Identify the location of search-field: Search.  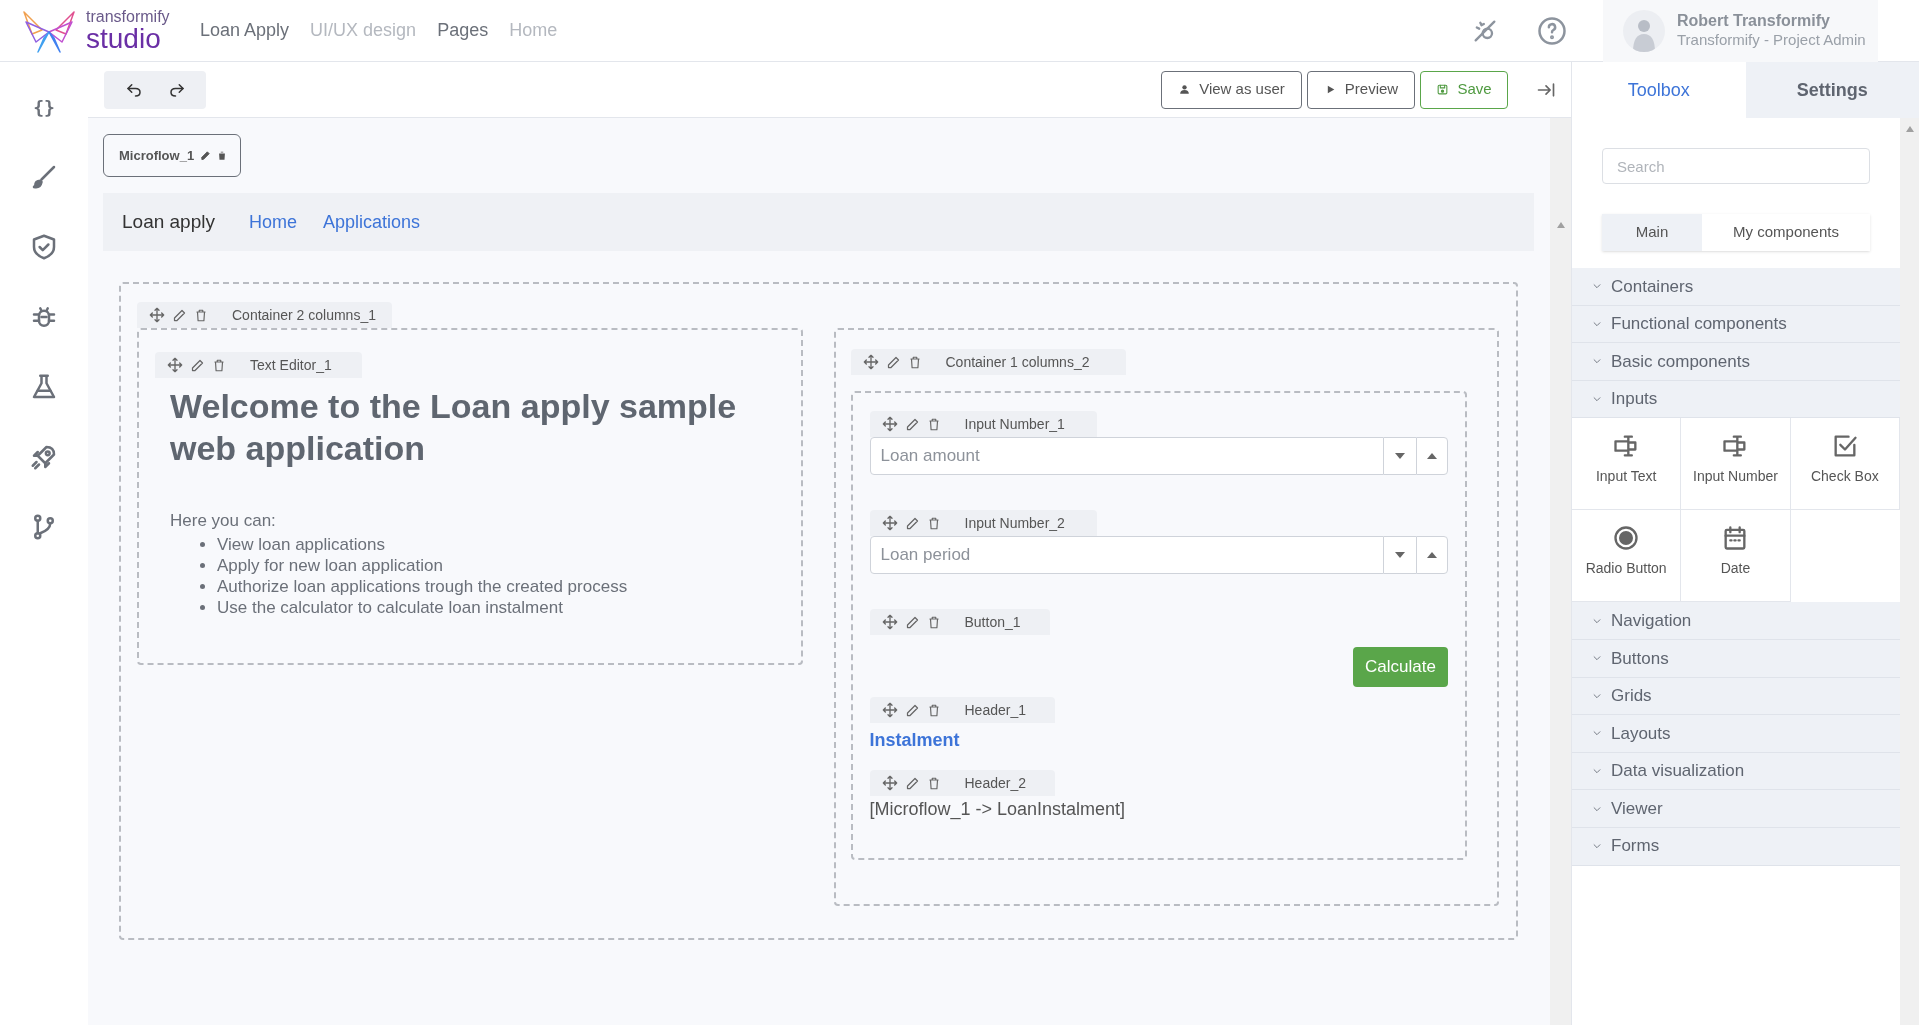
(1736, 166).